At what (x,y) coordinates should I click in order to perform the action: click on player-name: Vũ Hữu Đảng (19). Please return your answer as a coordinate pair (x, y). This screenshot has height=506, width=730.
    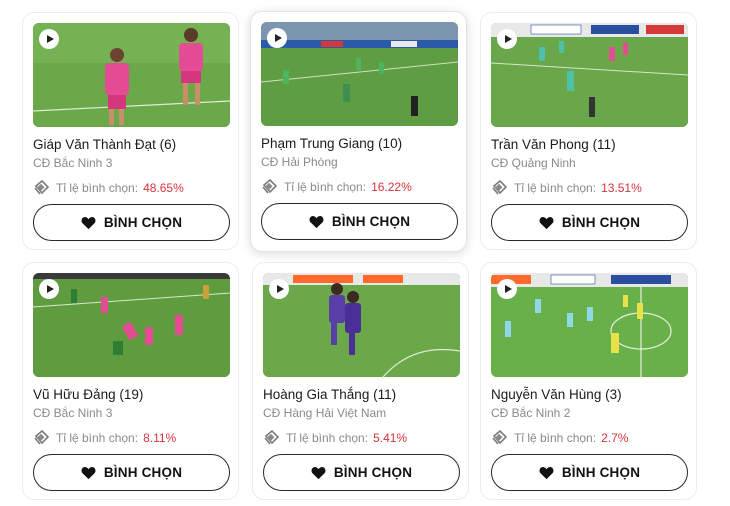
    Looking at the image, I should click on (88, 394).